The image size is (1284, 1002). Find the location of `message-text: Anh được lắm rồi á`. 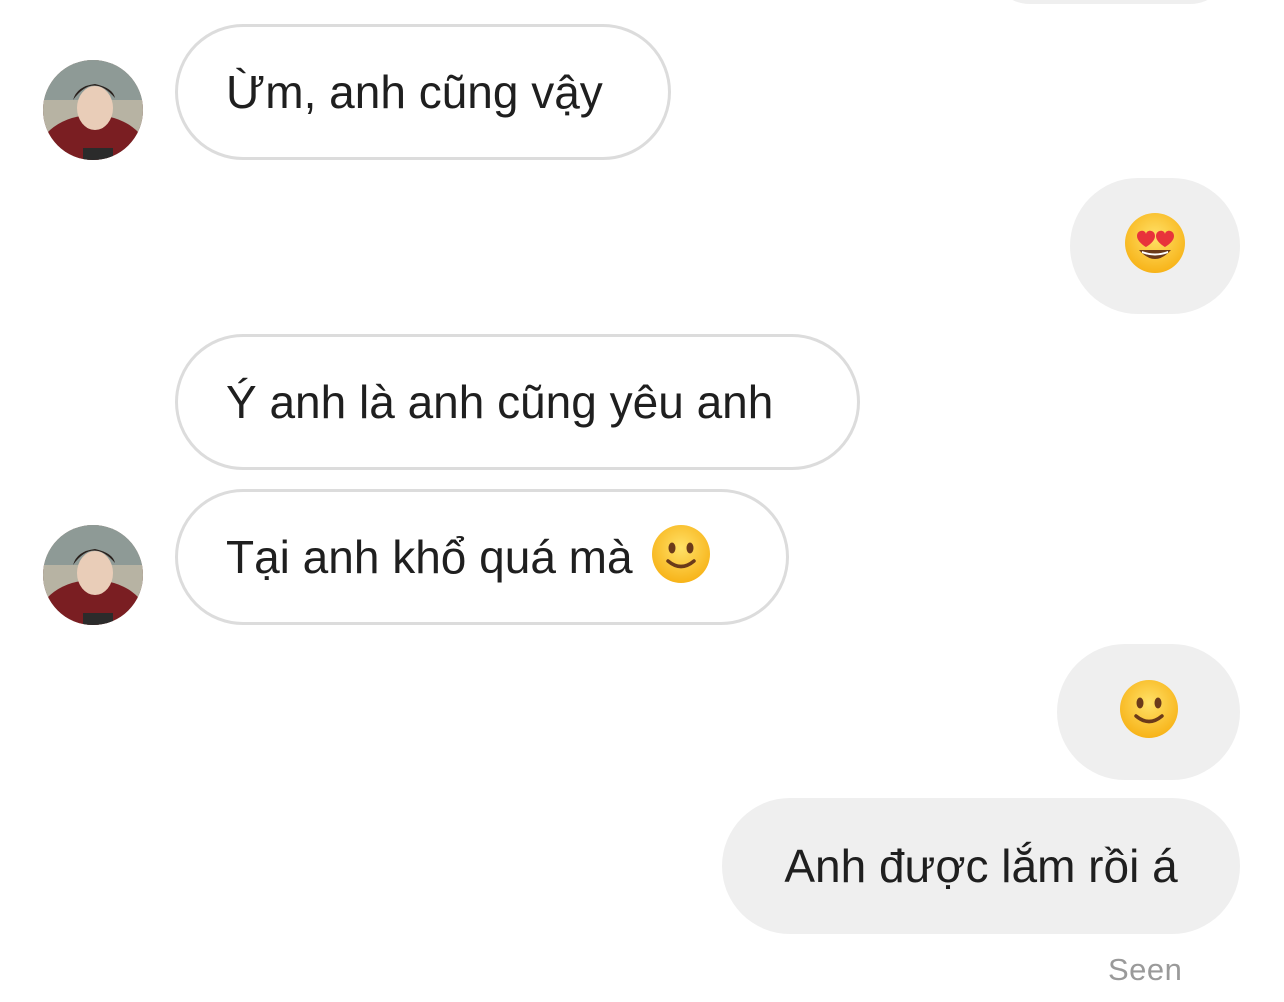

message-text: Anh được lắm rồi á is located at coordinates (981, 866).